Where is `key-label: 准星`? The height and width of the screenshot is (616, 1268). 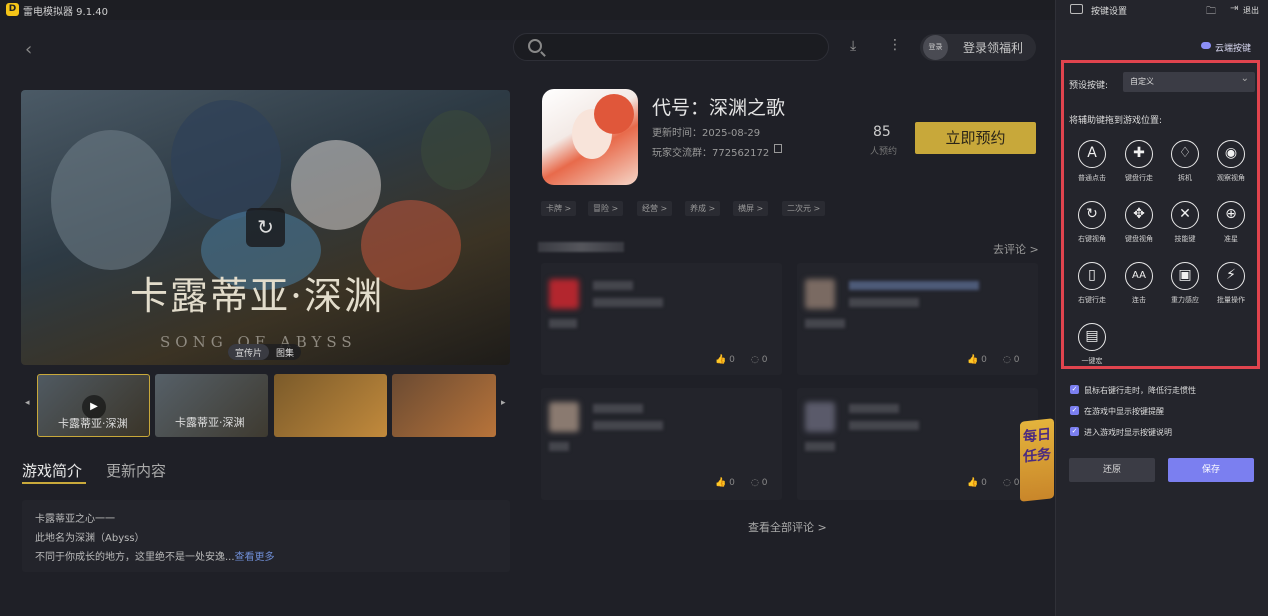 key-label: 准星 is located at coordinates (1231, 239).